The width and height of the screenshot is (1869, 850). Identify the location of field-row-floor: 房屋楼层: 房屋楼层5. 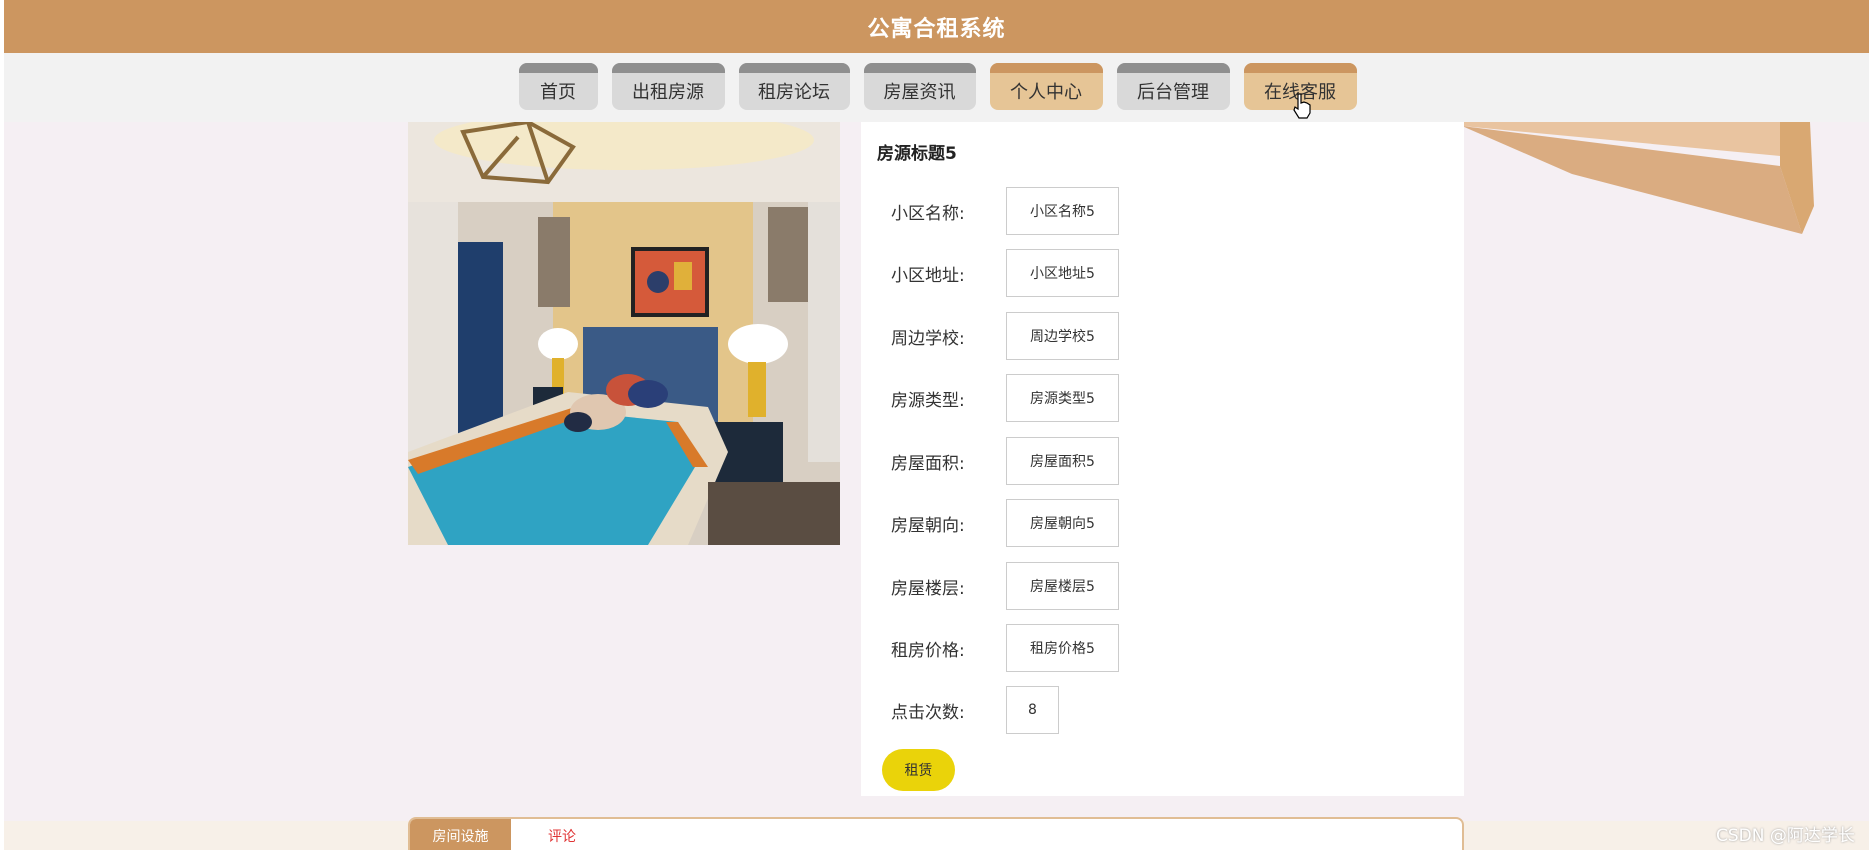
(1005, 586).